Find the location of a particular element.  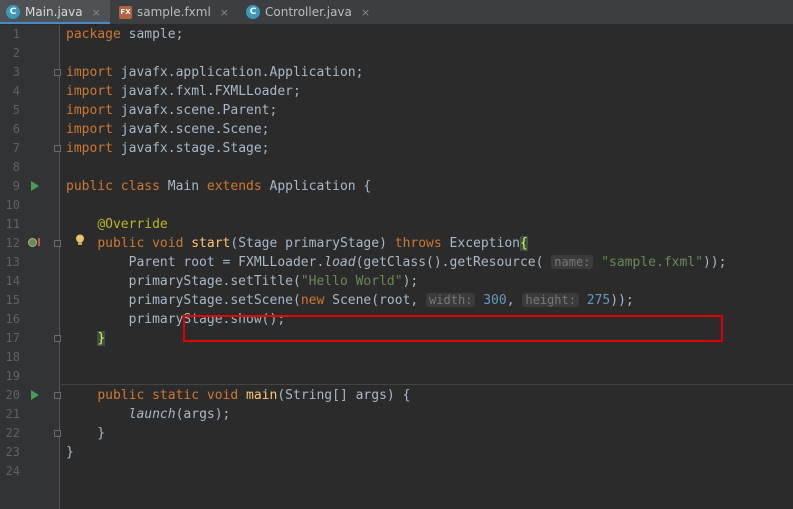

line-number: 20 is located at coordinates (12, 395).